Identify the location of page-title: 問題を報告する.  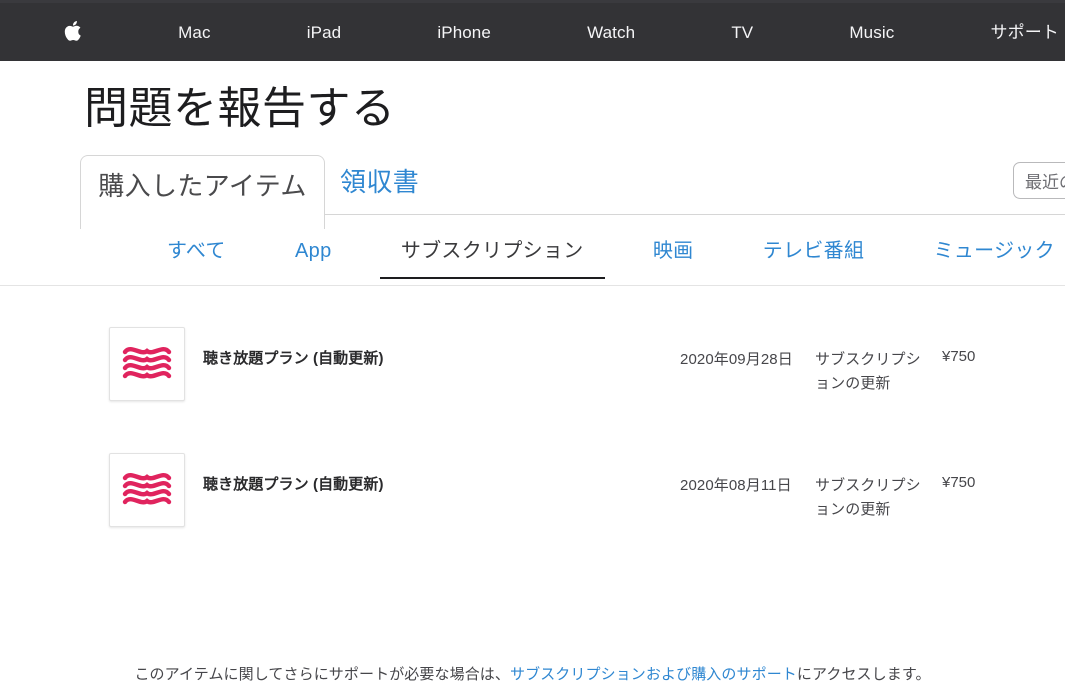
(240, 108).